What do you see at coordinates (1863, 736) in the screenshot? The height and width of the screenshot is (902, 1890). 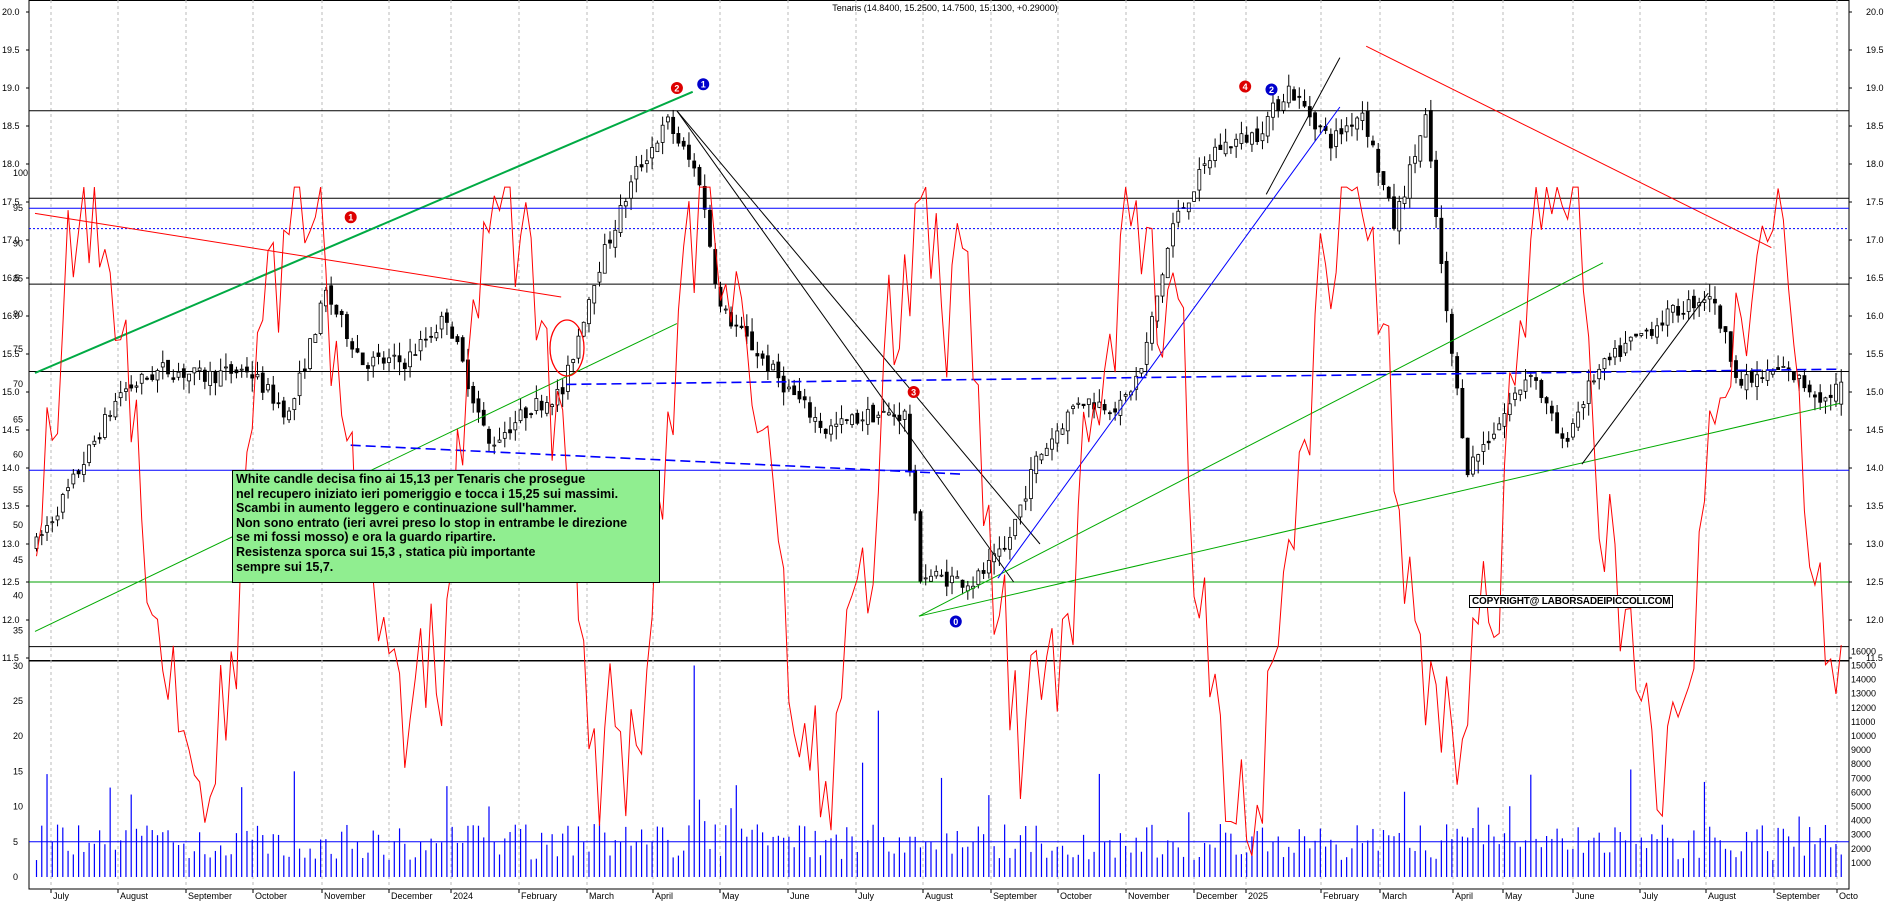 I see `indicator-tick-right: 10000` at bounding box center [1863, 736].